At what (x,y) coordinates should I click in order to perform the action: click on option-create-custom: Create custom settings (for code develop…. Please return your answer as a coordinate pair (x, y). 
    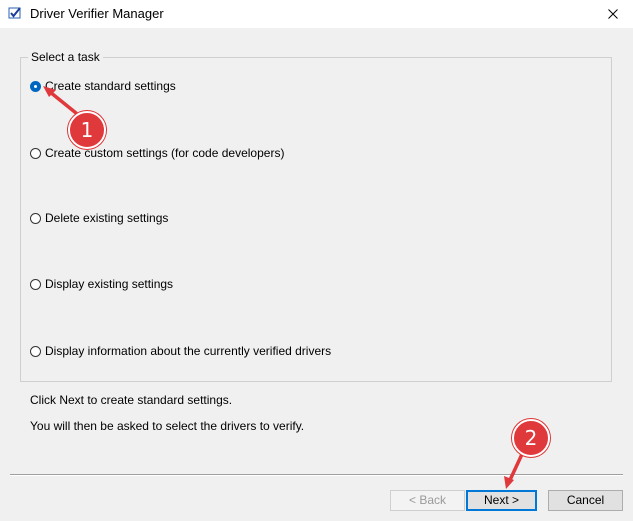
    Looking at the image, I should click on (157, 153).